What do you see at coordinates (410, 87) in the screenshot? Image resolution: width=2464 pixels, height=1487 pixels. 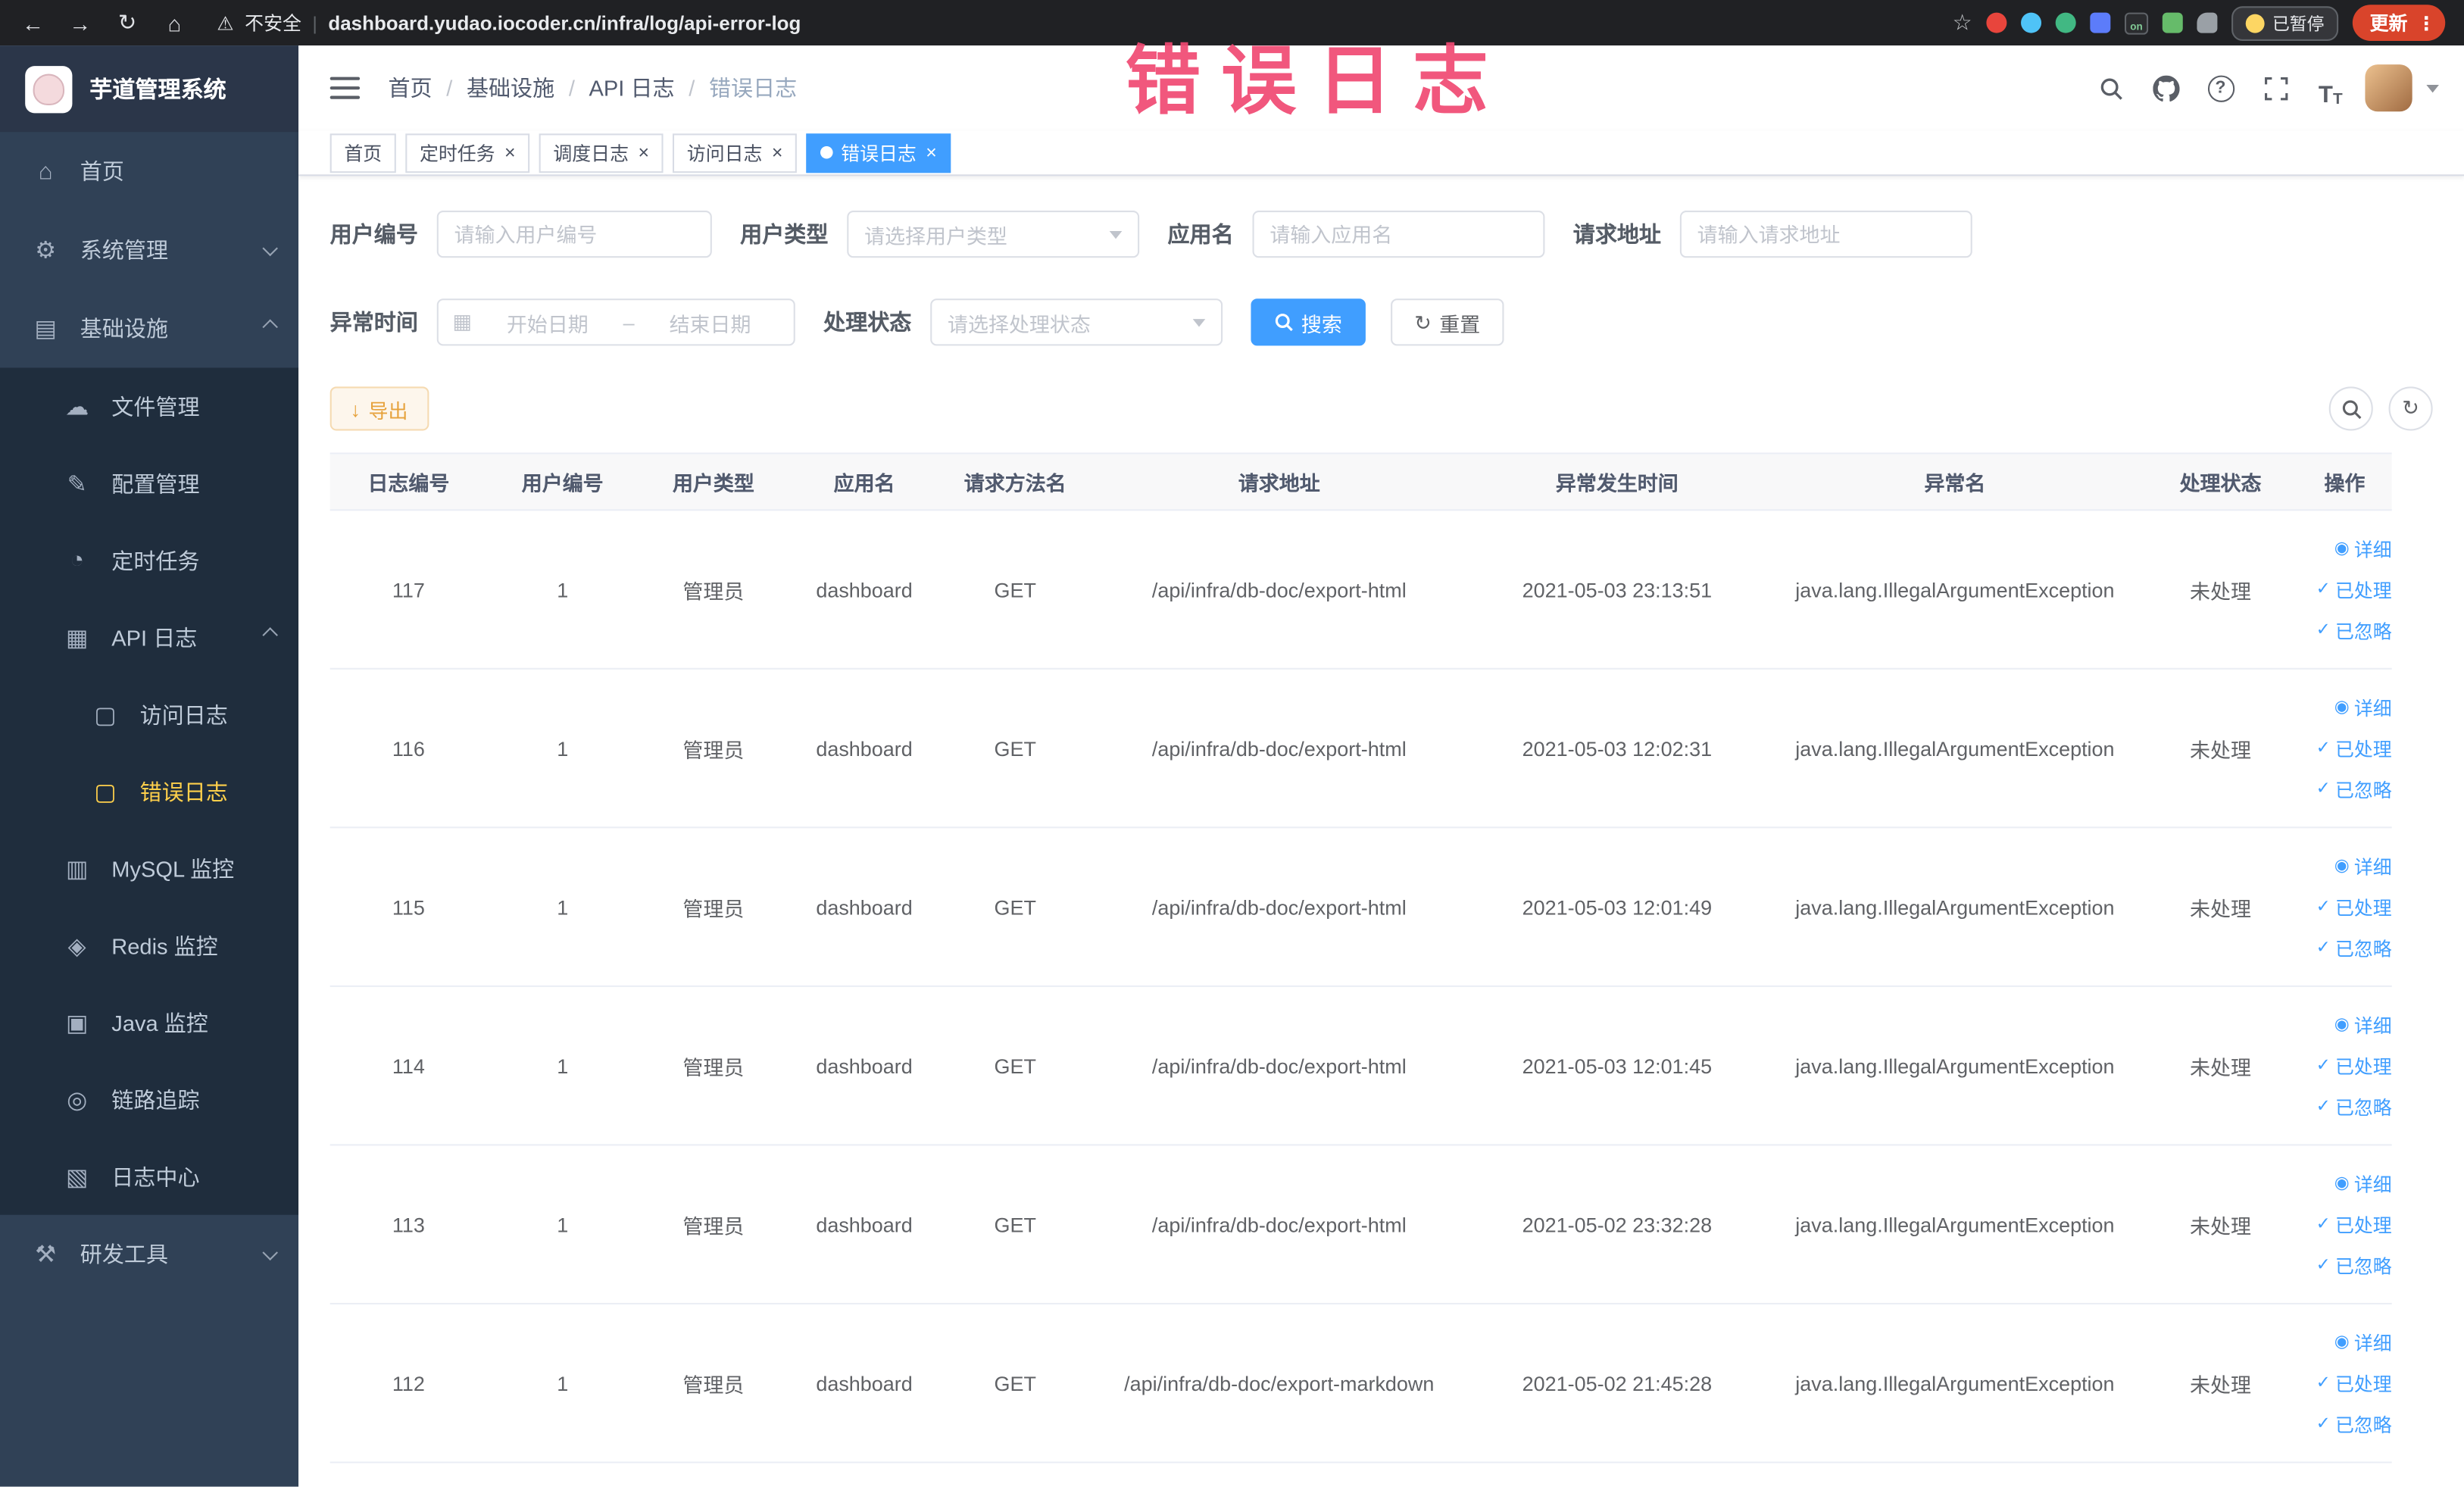 I see `breadcrumb-item-home: 首页` at bounding box center [410, 87].